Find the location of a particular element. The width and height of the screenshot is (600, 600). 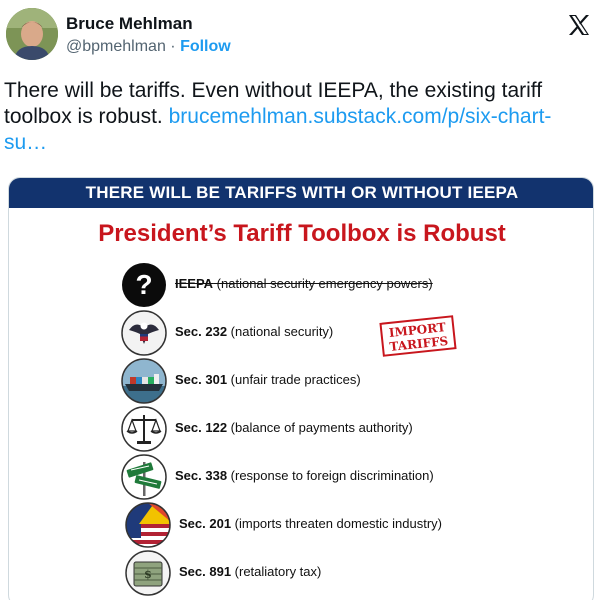

card-title: President’s Tariff Toolbox is Robust is located at coordinates (302, 233).